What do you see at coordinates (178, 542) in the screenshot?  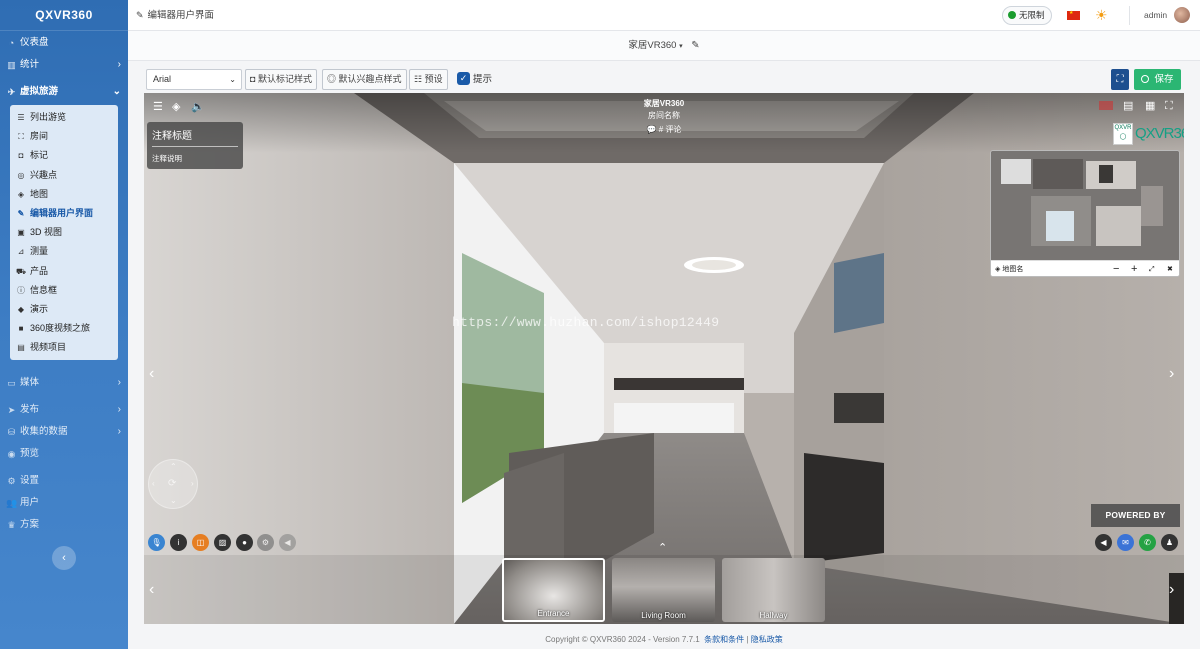 I see `info-button: i` at bounding box center [178, 542].